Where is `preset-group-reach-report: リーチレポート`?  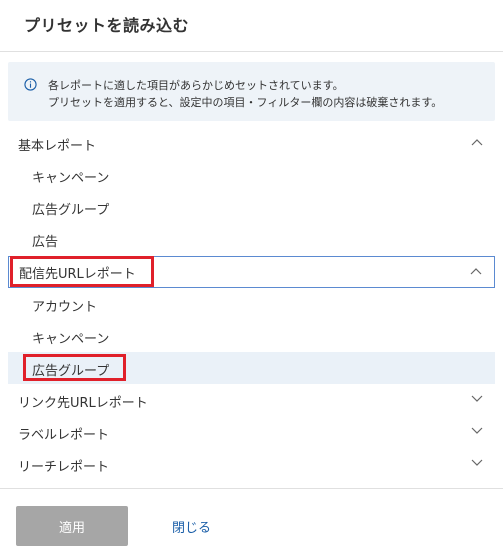 preset-group-reach-report: リーチレポート is located at coordinates (251, 464).